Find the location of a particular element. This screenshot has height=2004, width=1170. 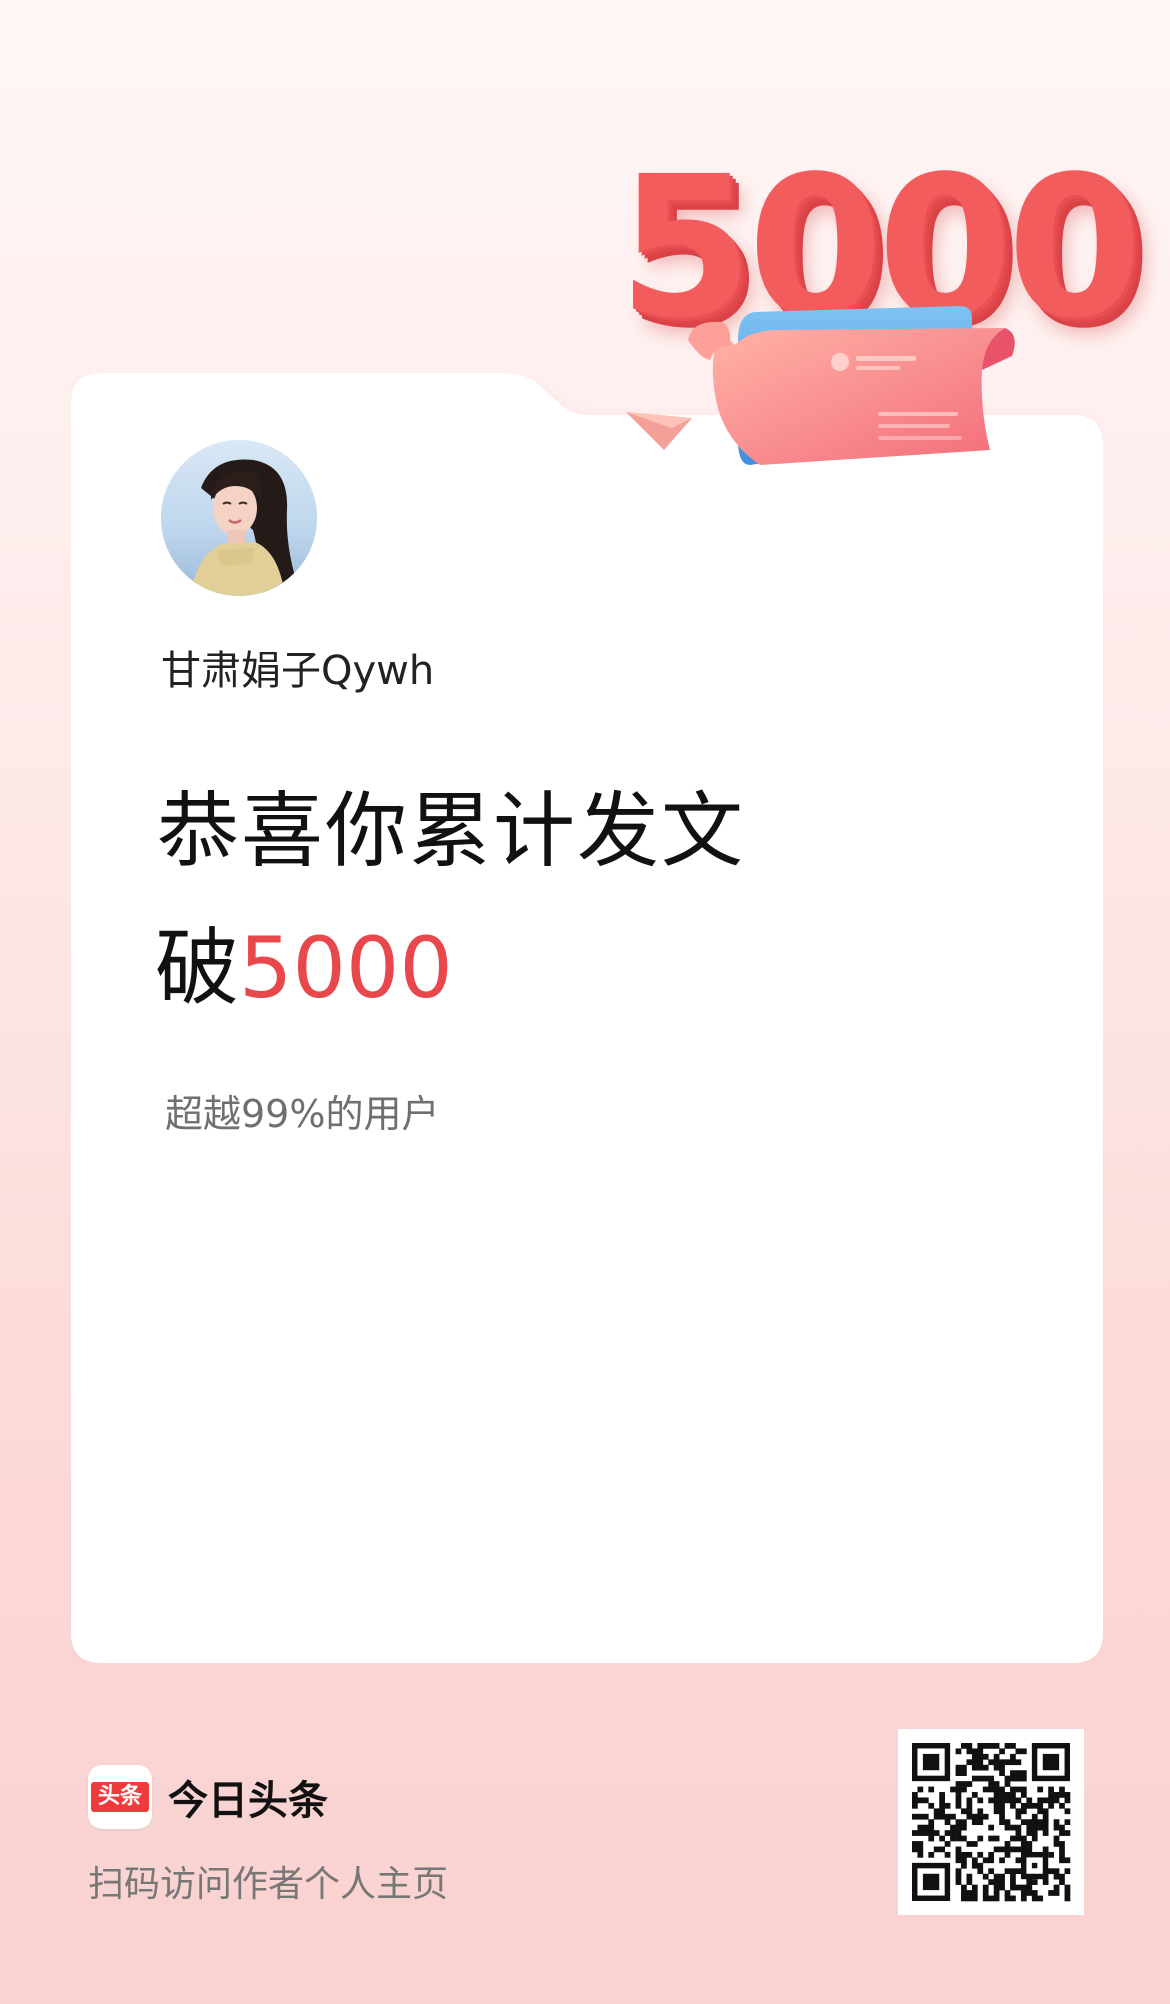

app-name: 今日头条 is located at coordinates (248, 1801).